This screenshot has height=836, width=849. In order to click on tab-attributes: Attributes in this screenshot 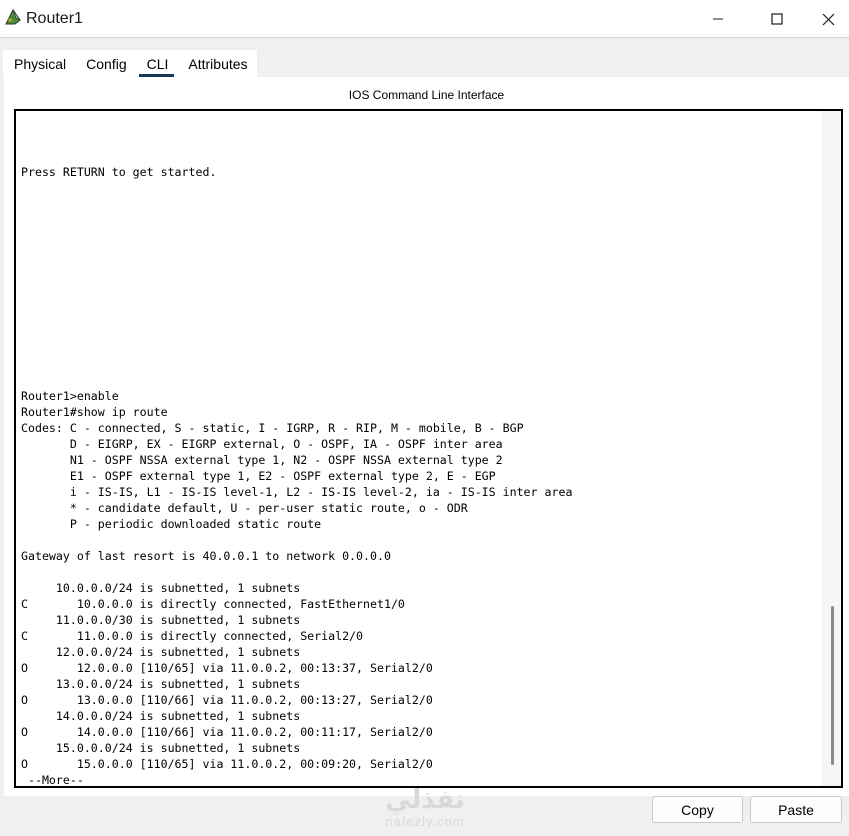, I will do `click(216, 63)`.